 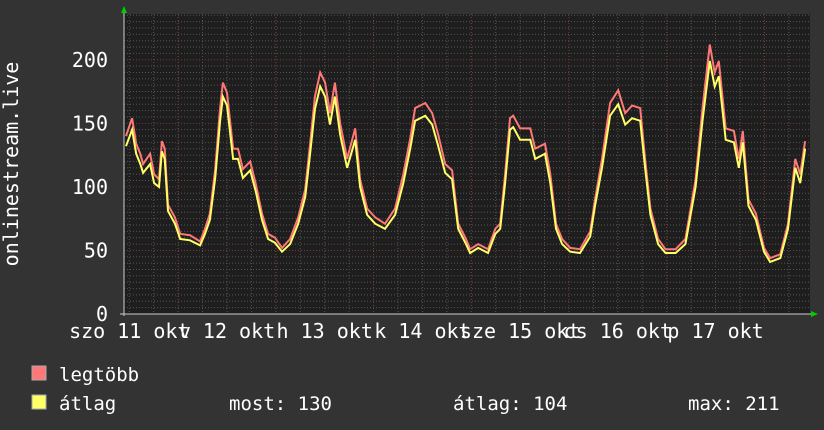 I want to click on stat-now: most: 130, so click(x=280, y=404).